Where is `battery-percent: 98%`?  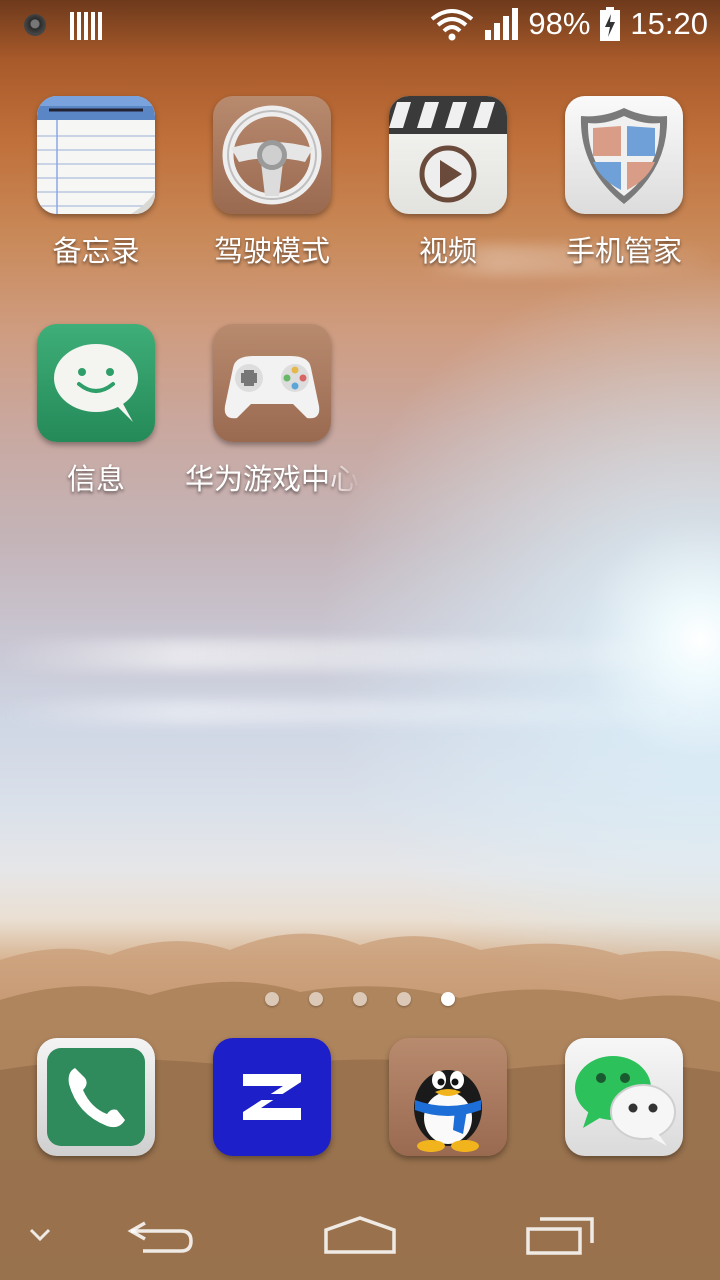 battery-percent: 98% is located at coordinates (559, 23).